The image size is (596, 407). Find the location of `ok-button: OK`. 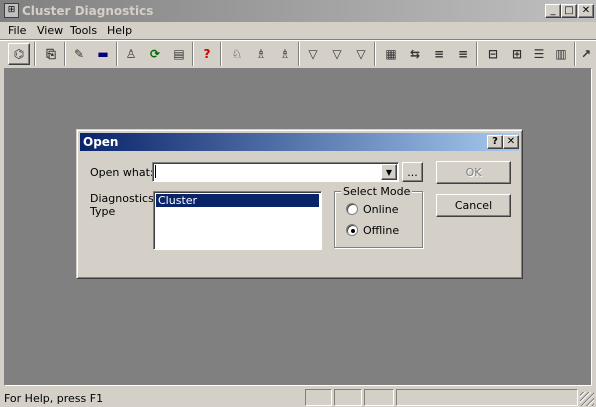

ok-button: OK is located at coordinates (473, 172).